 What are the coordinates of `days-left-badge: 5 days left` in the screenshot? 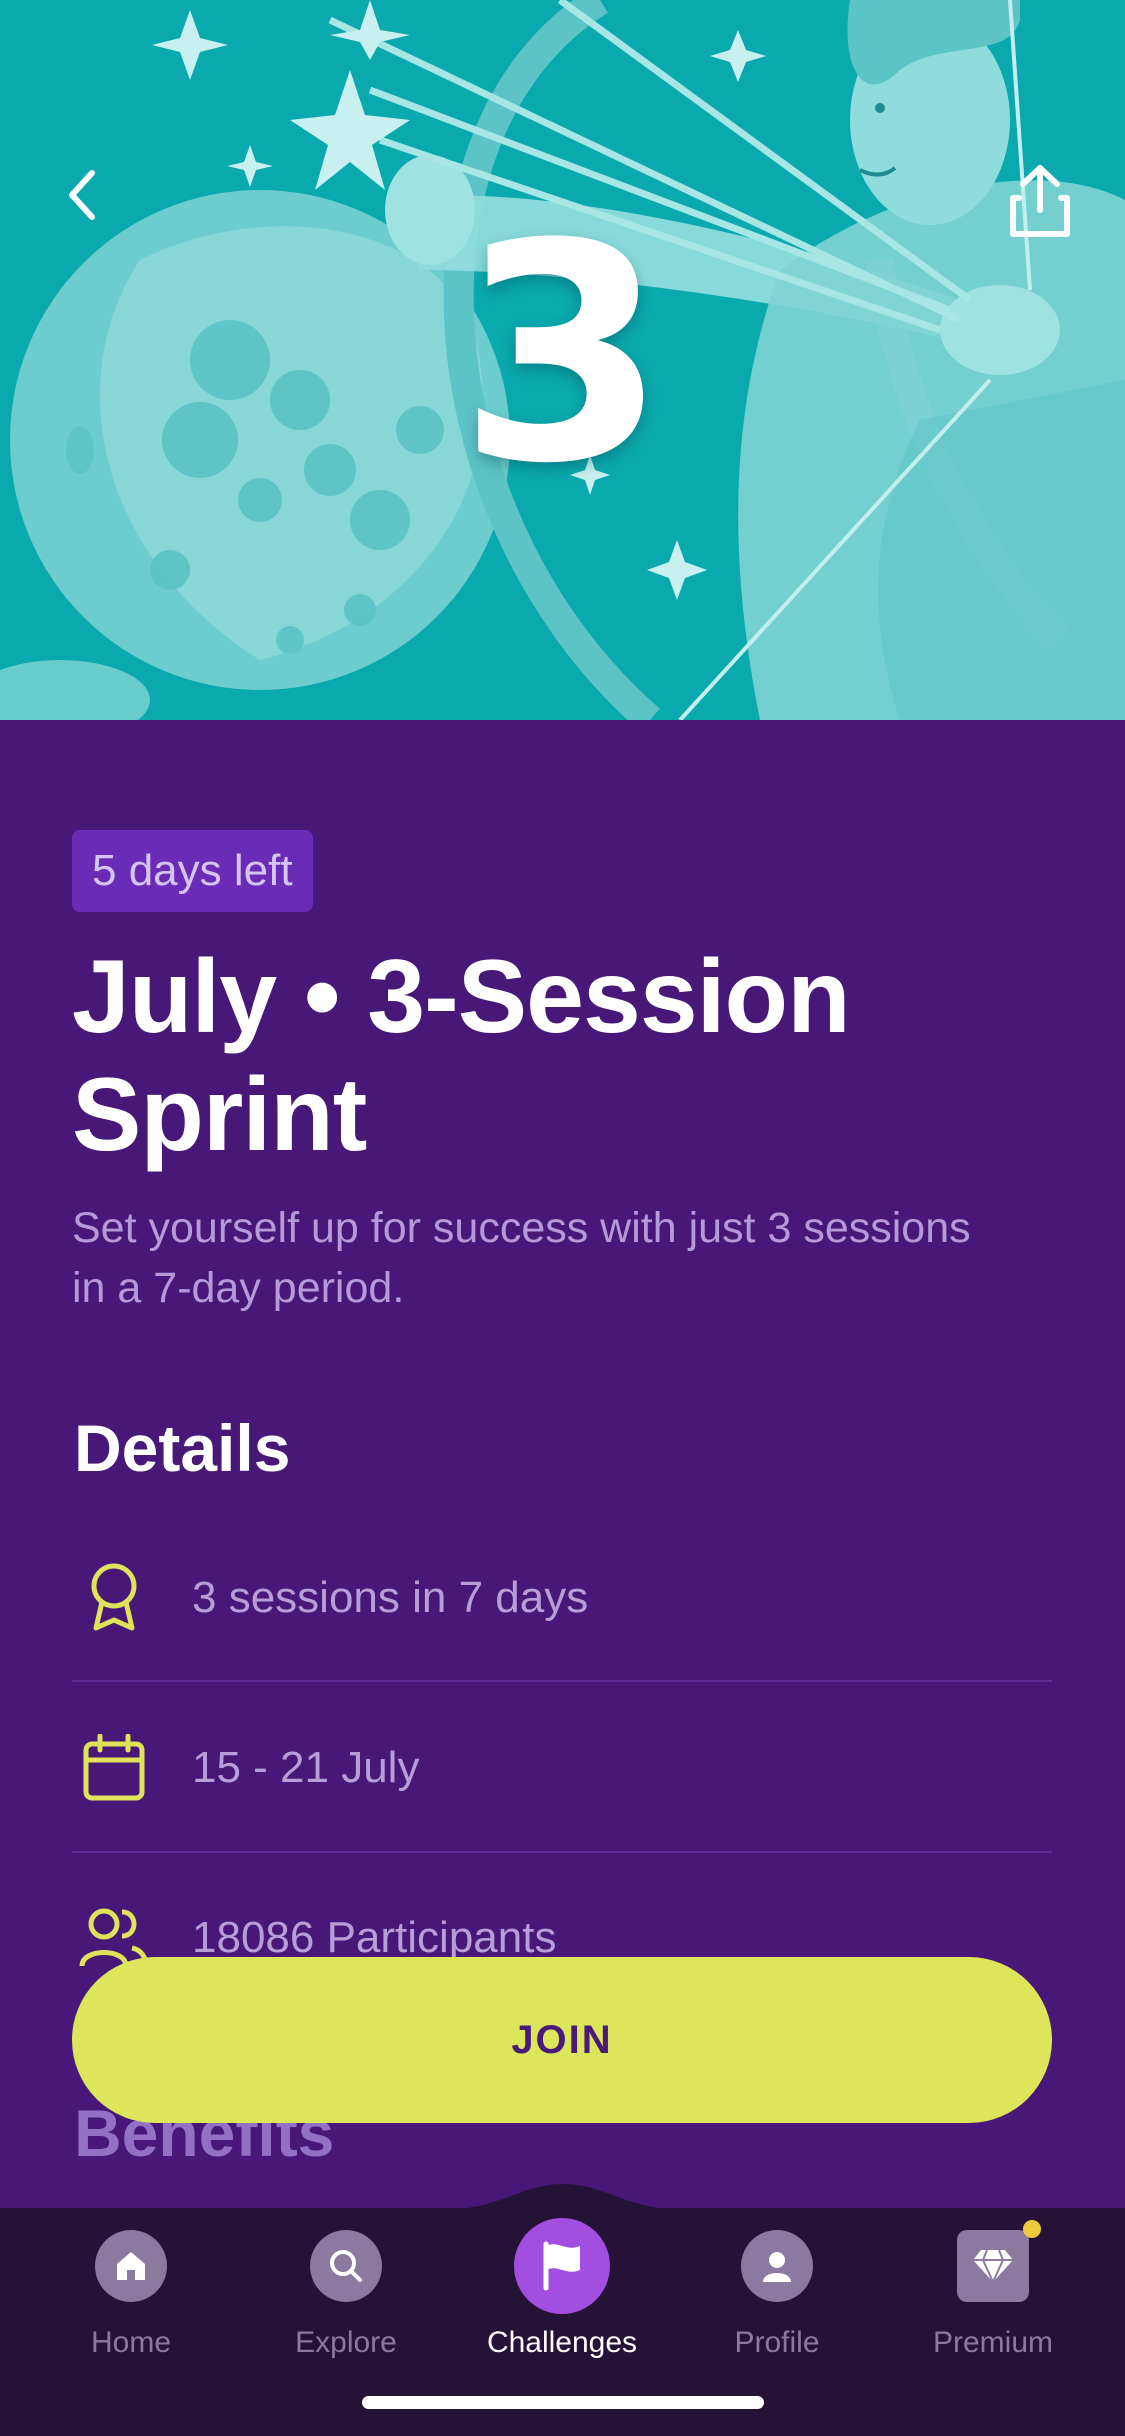 It's located at (192, 871).